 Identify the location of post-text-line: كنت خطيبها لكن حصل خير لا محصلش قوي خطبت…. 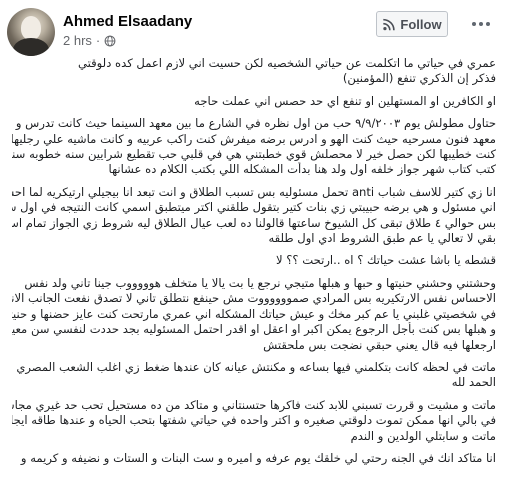
(254, 154).